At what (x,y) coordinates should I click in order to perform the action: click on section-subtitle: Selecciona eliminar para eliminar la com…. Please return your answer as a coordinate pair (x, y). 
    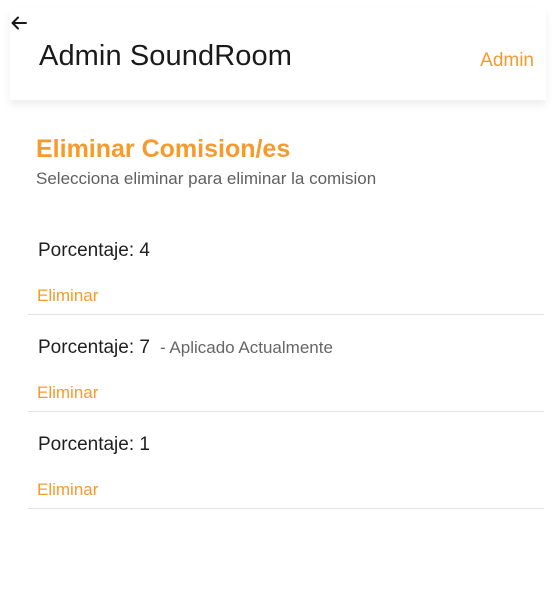
    Looking at the image, I should click on (206, 178).